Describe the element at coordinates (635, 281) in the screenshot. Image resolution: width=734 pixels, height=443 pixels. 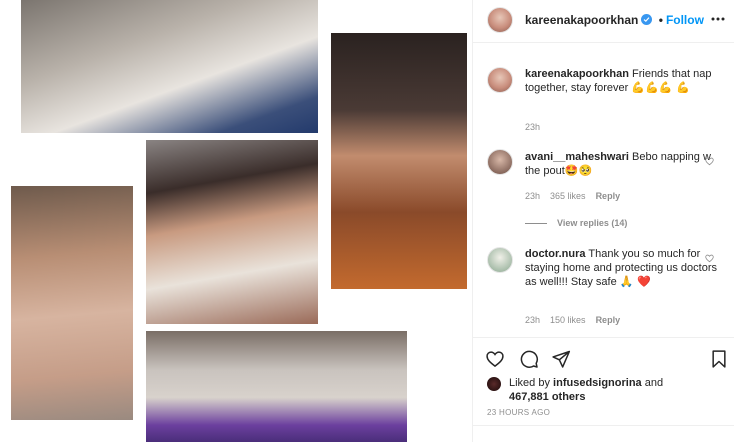
I see `comment-emoji: 🙏 ❤️` at that location.